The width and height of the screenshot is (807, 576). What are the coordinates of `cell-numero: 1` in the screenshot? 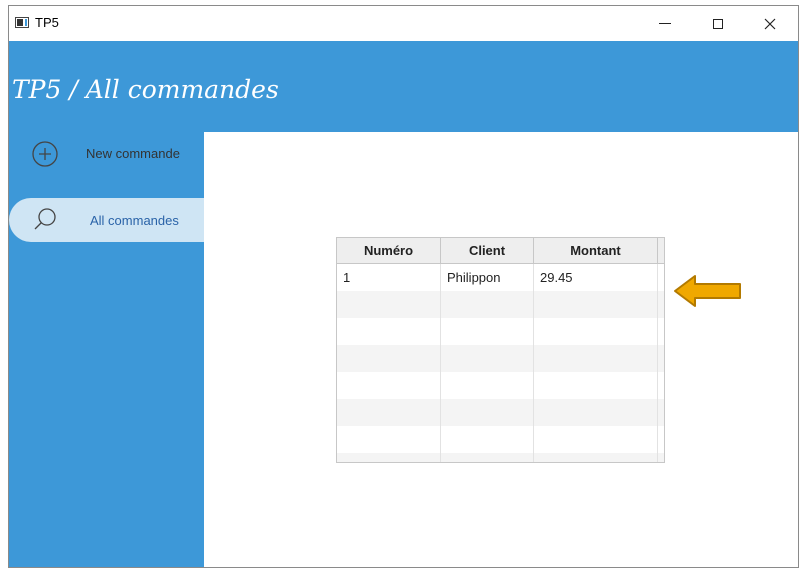 It's located at (389, 277).